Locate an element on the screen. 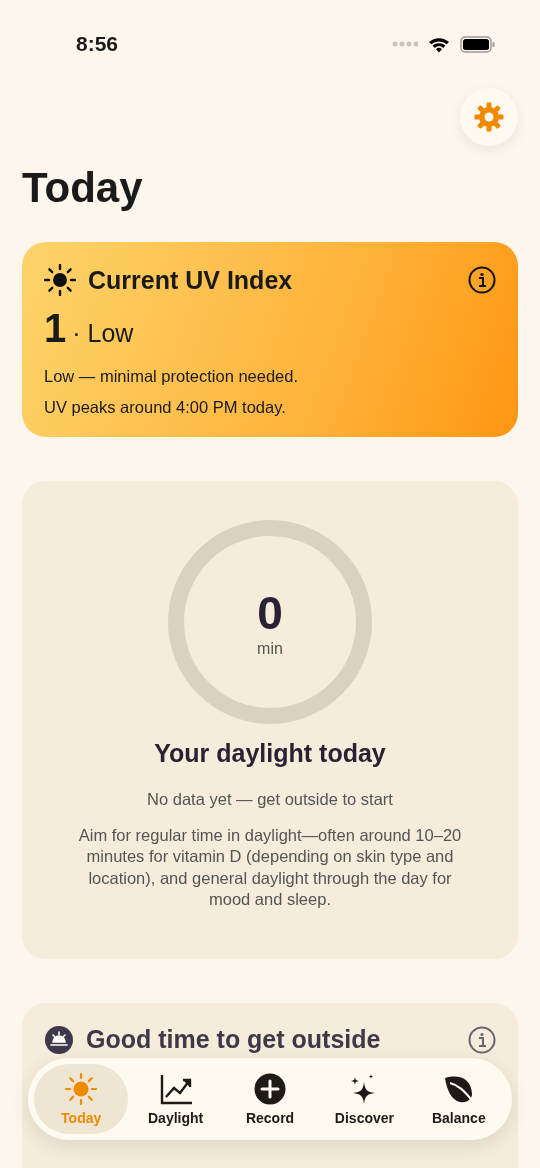  tab: Daylight is located at coordinates (175, 1099).